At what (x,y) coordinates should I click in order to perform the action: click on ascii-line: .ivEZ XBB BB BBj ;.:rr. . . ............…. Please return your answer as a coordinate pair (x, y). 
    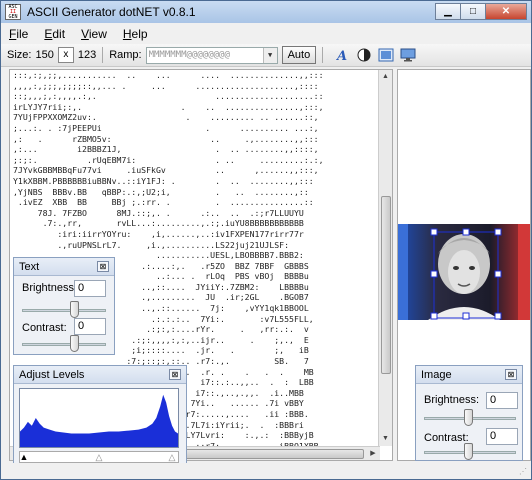
    Looking at the image, I should click on (163, 202).